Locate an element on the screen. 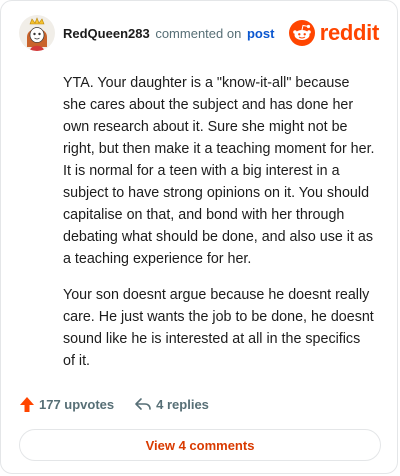 The width and height of the screenshot is (400, 476). comment-stats: 177 upvotes 4 replies is located at coordinates (114, 404).